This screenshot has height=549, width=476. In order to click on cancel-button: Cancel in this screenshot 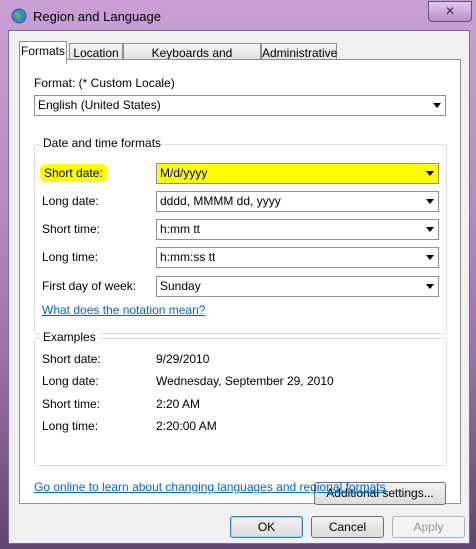, I will do `click(347, 527)`.